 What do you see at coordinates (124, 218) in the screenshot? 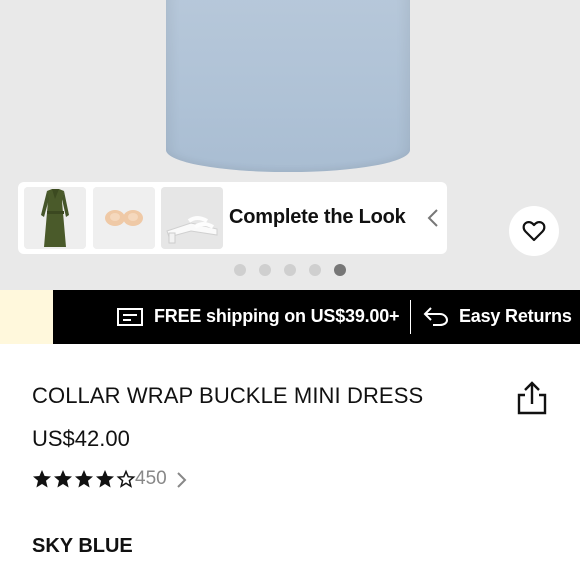
I see `nude-pads-thumbnail` at bounding box center [124, 218].